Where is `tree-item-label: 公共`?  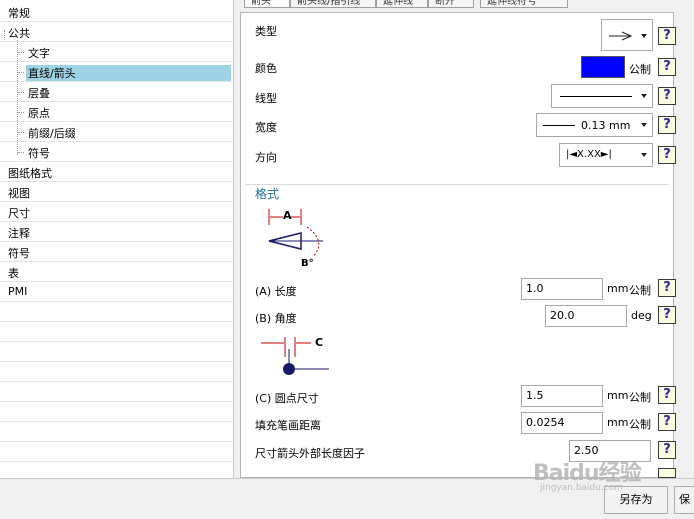 tree-item-label: 公共 is located at coordinates (19, 33).